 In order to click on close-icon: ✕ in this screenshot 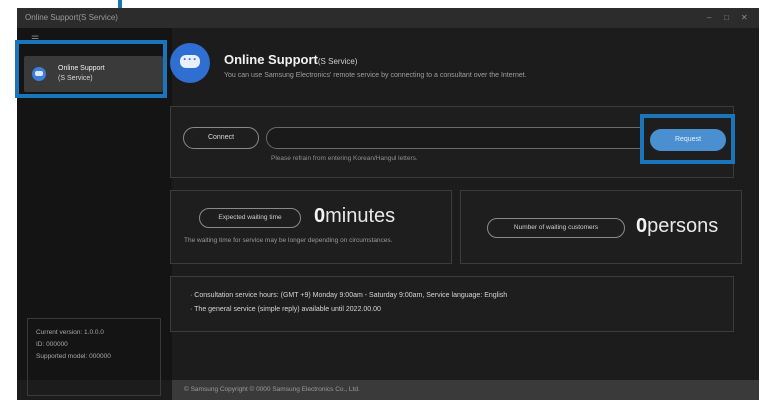, I will do `click(744, 17)`.